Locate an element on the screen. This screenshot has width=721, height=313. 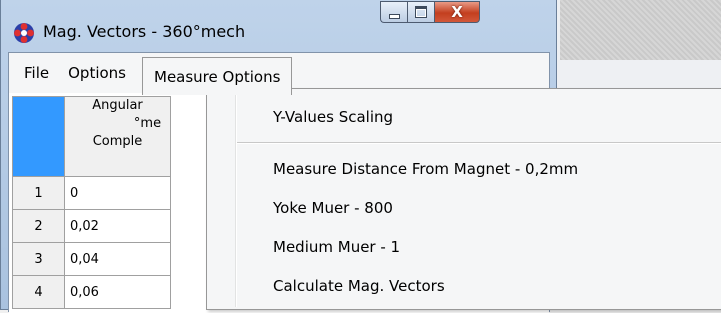
table-row: 1 0 is located at coordinates (91, 193).